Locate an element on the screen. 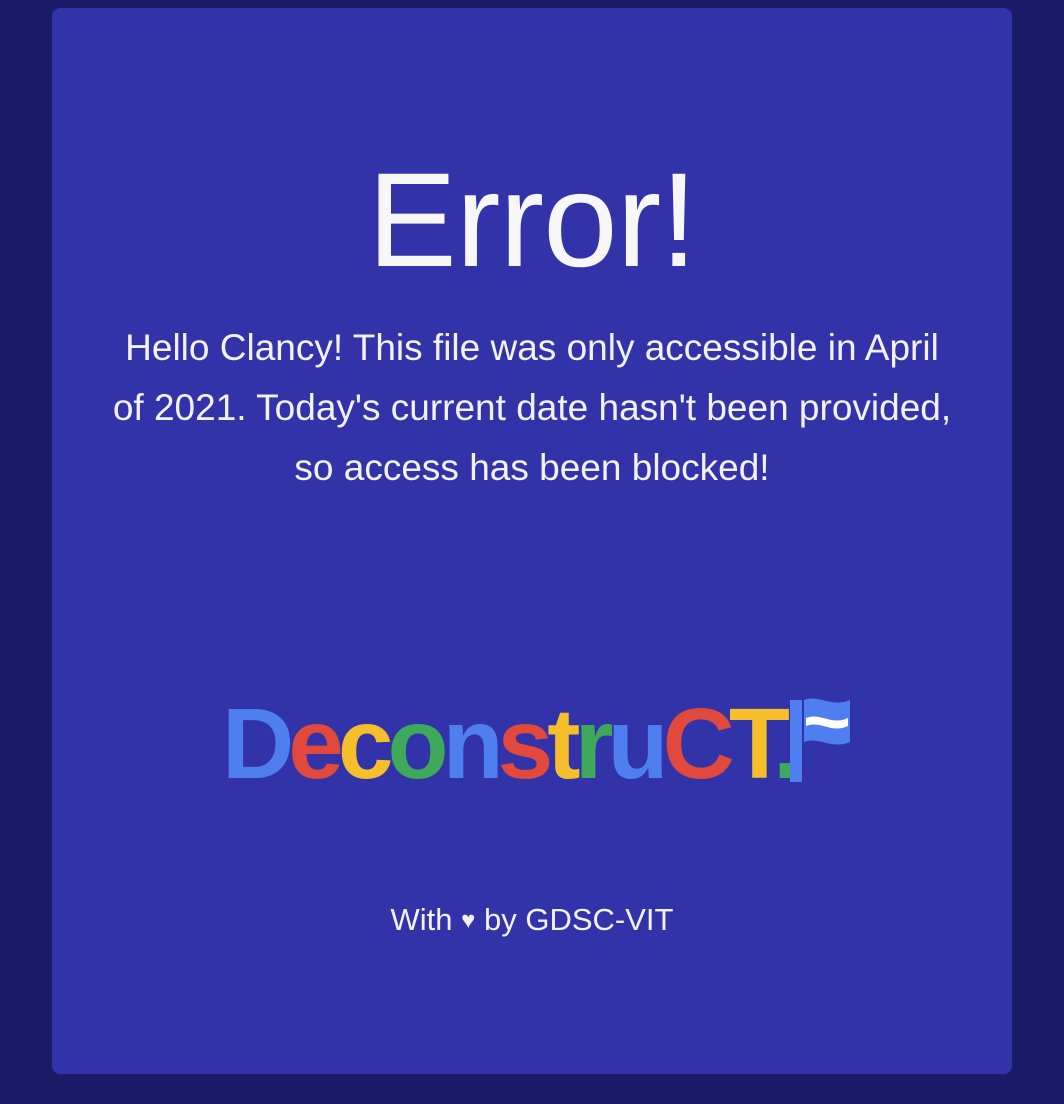 This screenshot has height=1104, width=1064. logo-letter: s is located at coordinates (524, 743).